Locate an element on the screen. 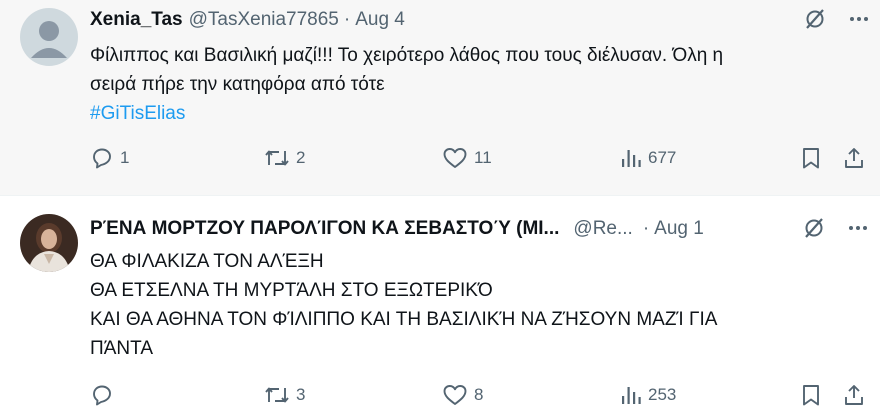 This screenshot has width=880, height=419. tweet-date: Aug 4 is located at coordinates (380, 20).